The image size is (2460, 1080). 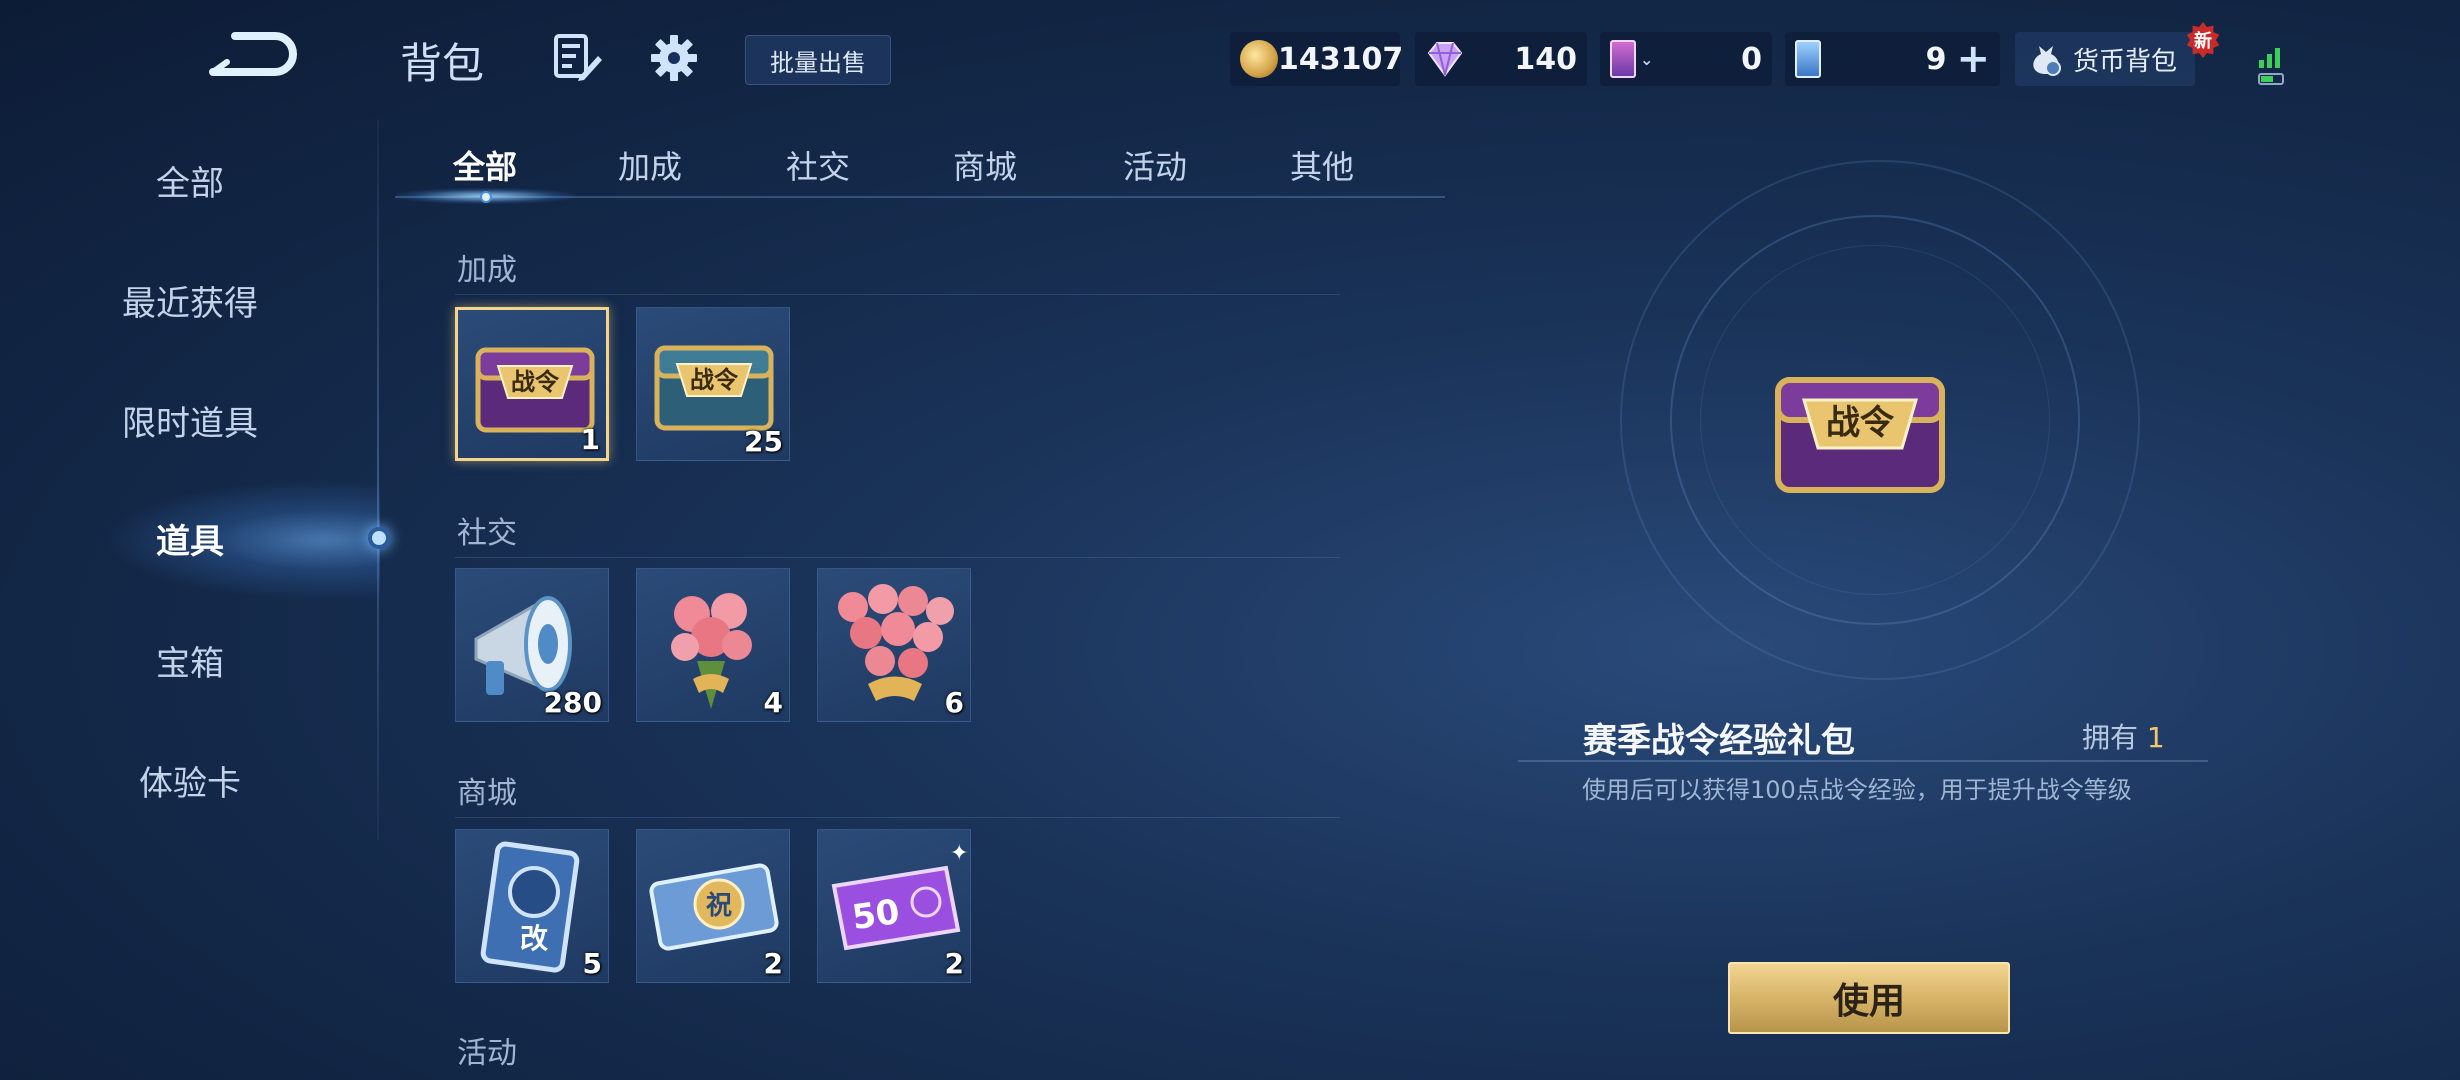 I want to click on edit-list-button, so click(x=578, y=58).